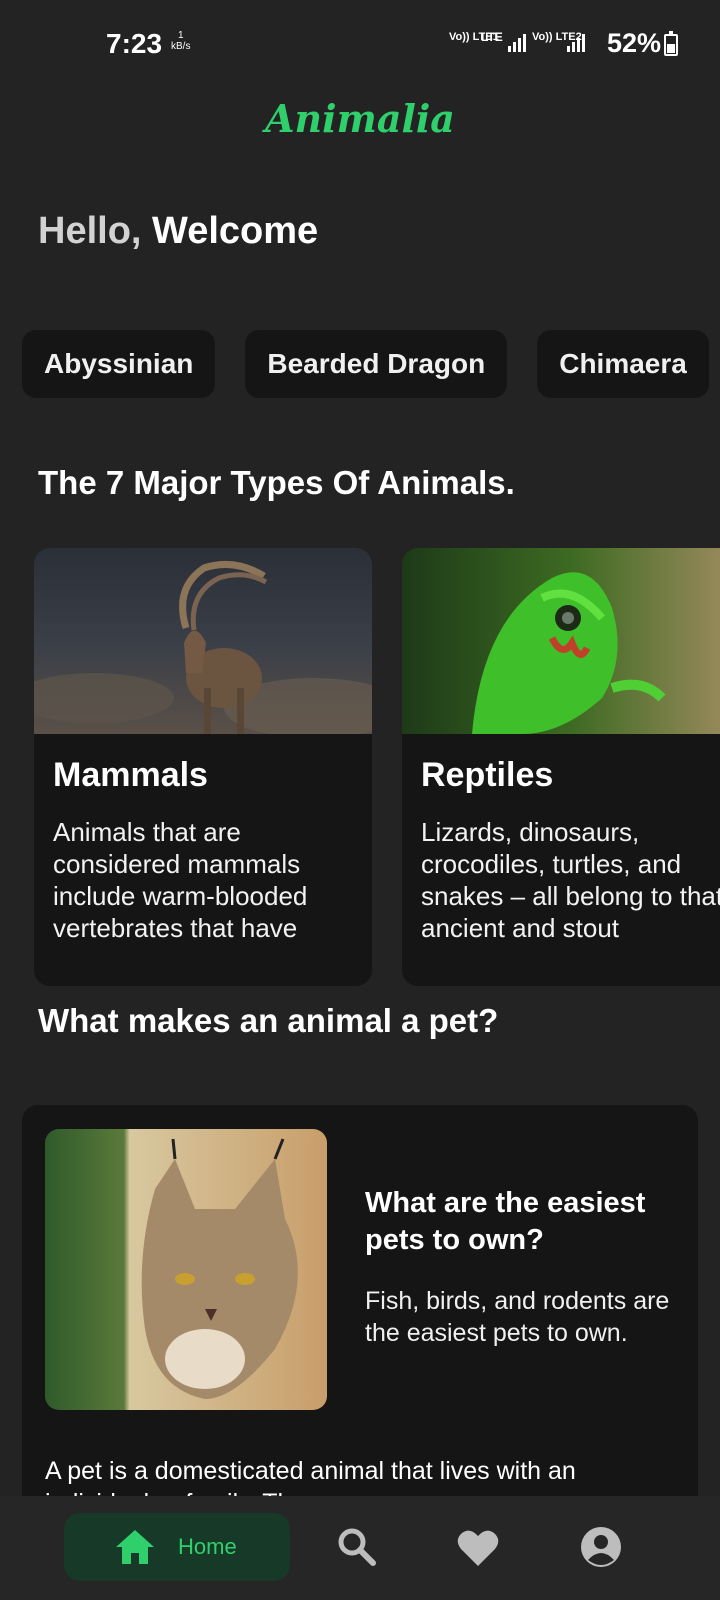 The height and width of the screenshot is (1600, 720). Describe the element at coordinates (634, 43) in the screenshot. I see `battery-percent: 52%` at that location.